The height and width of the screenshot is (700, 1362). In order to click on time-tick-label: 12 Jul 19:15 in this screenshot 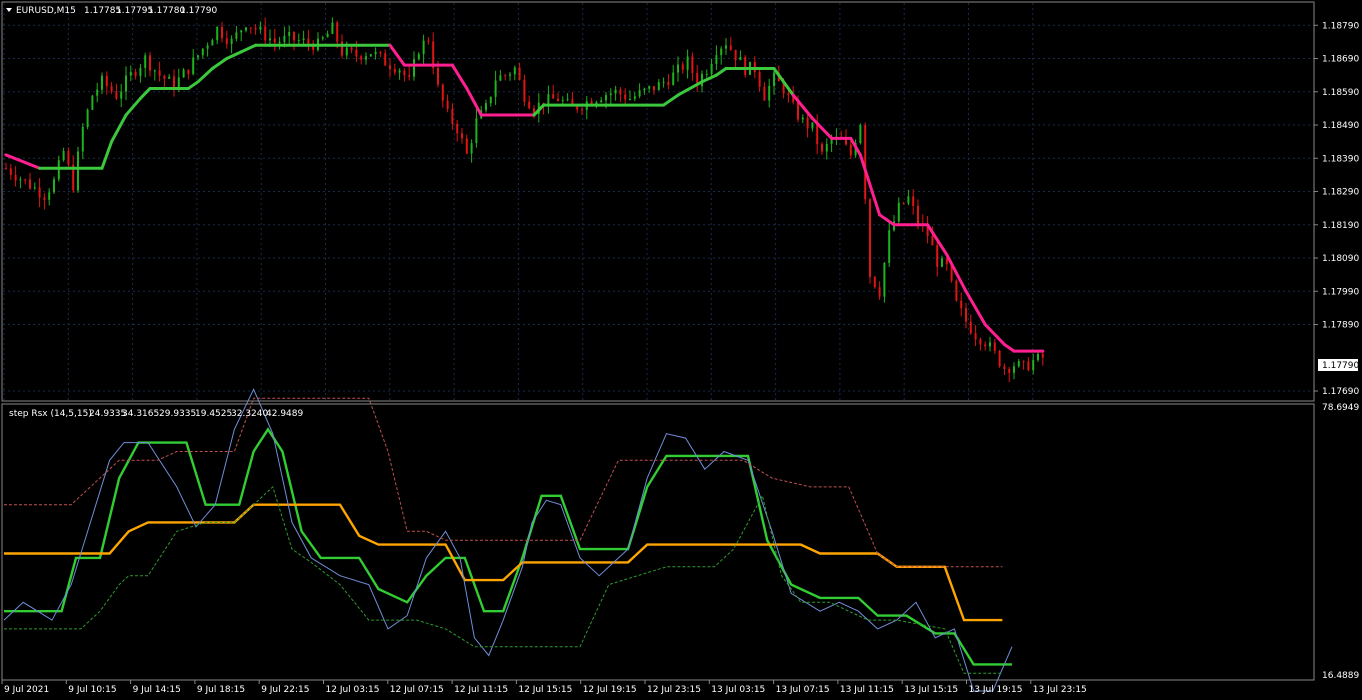, I will do `click(610, 690)`.